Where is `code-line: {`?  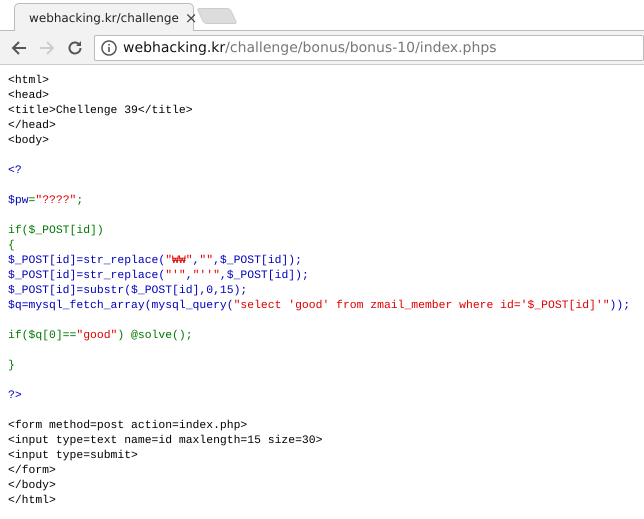 code-line: { is located at coordinates (11, 246).